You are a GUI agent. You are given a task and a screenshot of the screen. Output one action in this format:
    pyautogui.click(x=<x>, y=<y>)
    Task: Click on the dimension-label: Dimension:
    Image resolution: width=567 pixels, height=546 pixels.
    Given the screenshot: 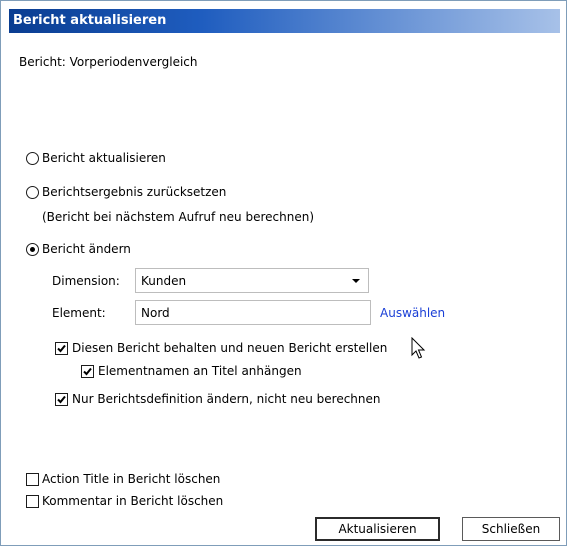 What is the action you would take?
    pyautogui.click(x=86, y=281)
    